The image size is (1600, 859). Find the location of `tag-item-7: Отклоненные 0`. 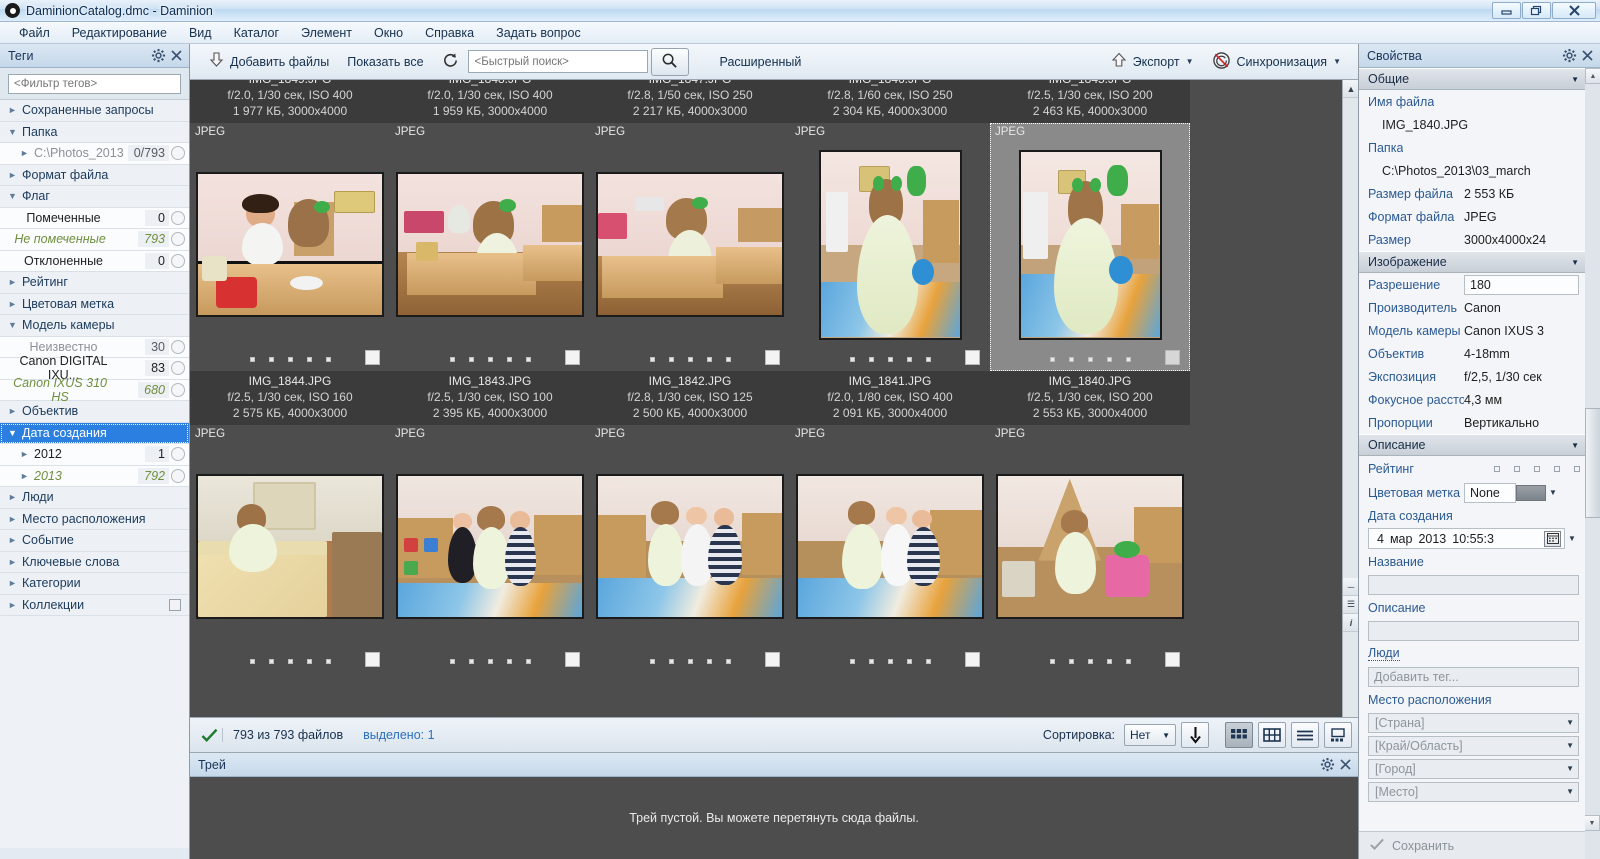

tag-item-7: Отклоненные 0 is located at coordinates (94, 261).